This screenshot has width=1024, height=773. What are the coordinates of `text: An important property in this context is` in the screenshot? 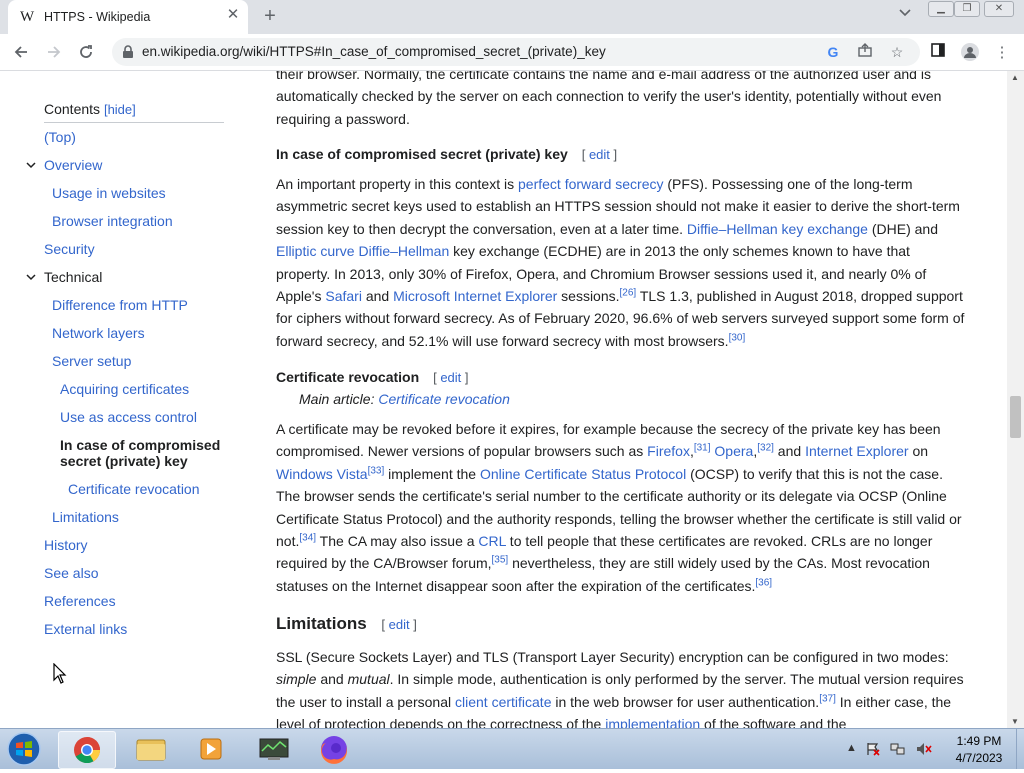 It's located at (397, 184).